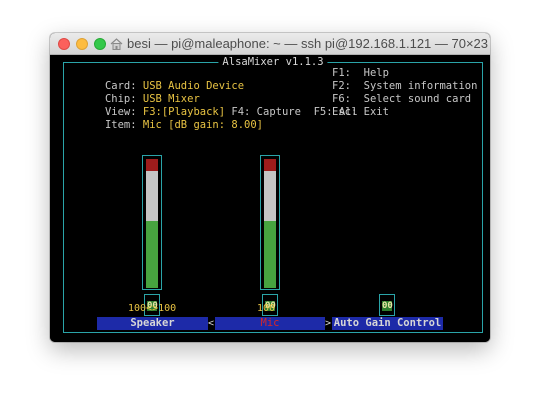 The height and width of the screenshot is (409, 540). What do you see at coordinates (116, 45) in the screenshot?
I see `home-icon` at bounding box center [116, 45].